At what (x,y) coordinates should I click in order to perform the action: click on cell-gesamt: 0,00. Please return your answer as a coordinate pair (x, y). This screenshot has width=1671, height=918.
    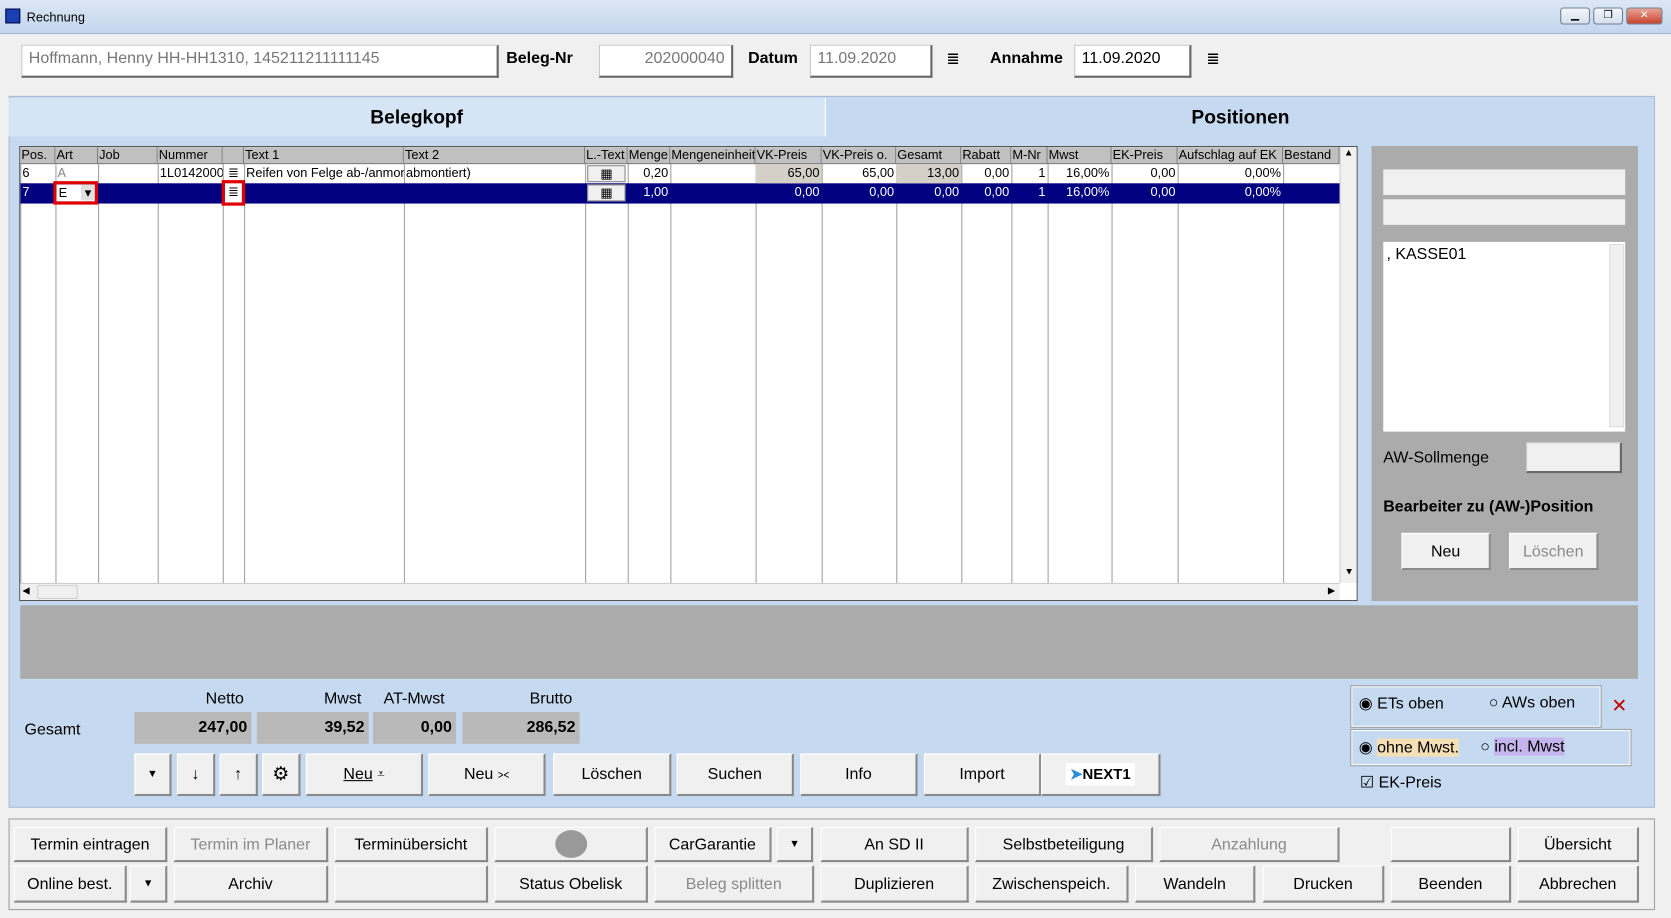
    Looking at the image, I should click on (928, 192).